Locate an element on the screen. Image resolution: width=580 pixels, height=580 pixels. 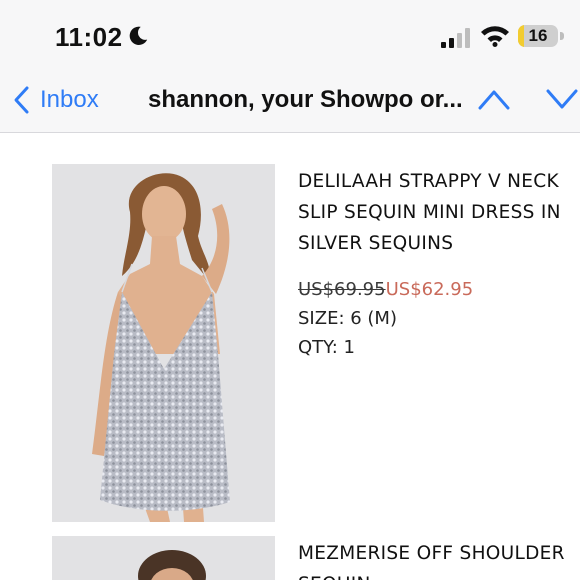
product-photo is located at coordinates (163, 558).